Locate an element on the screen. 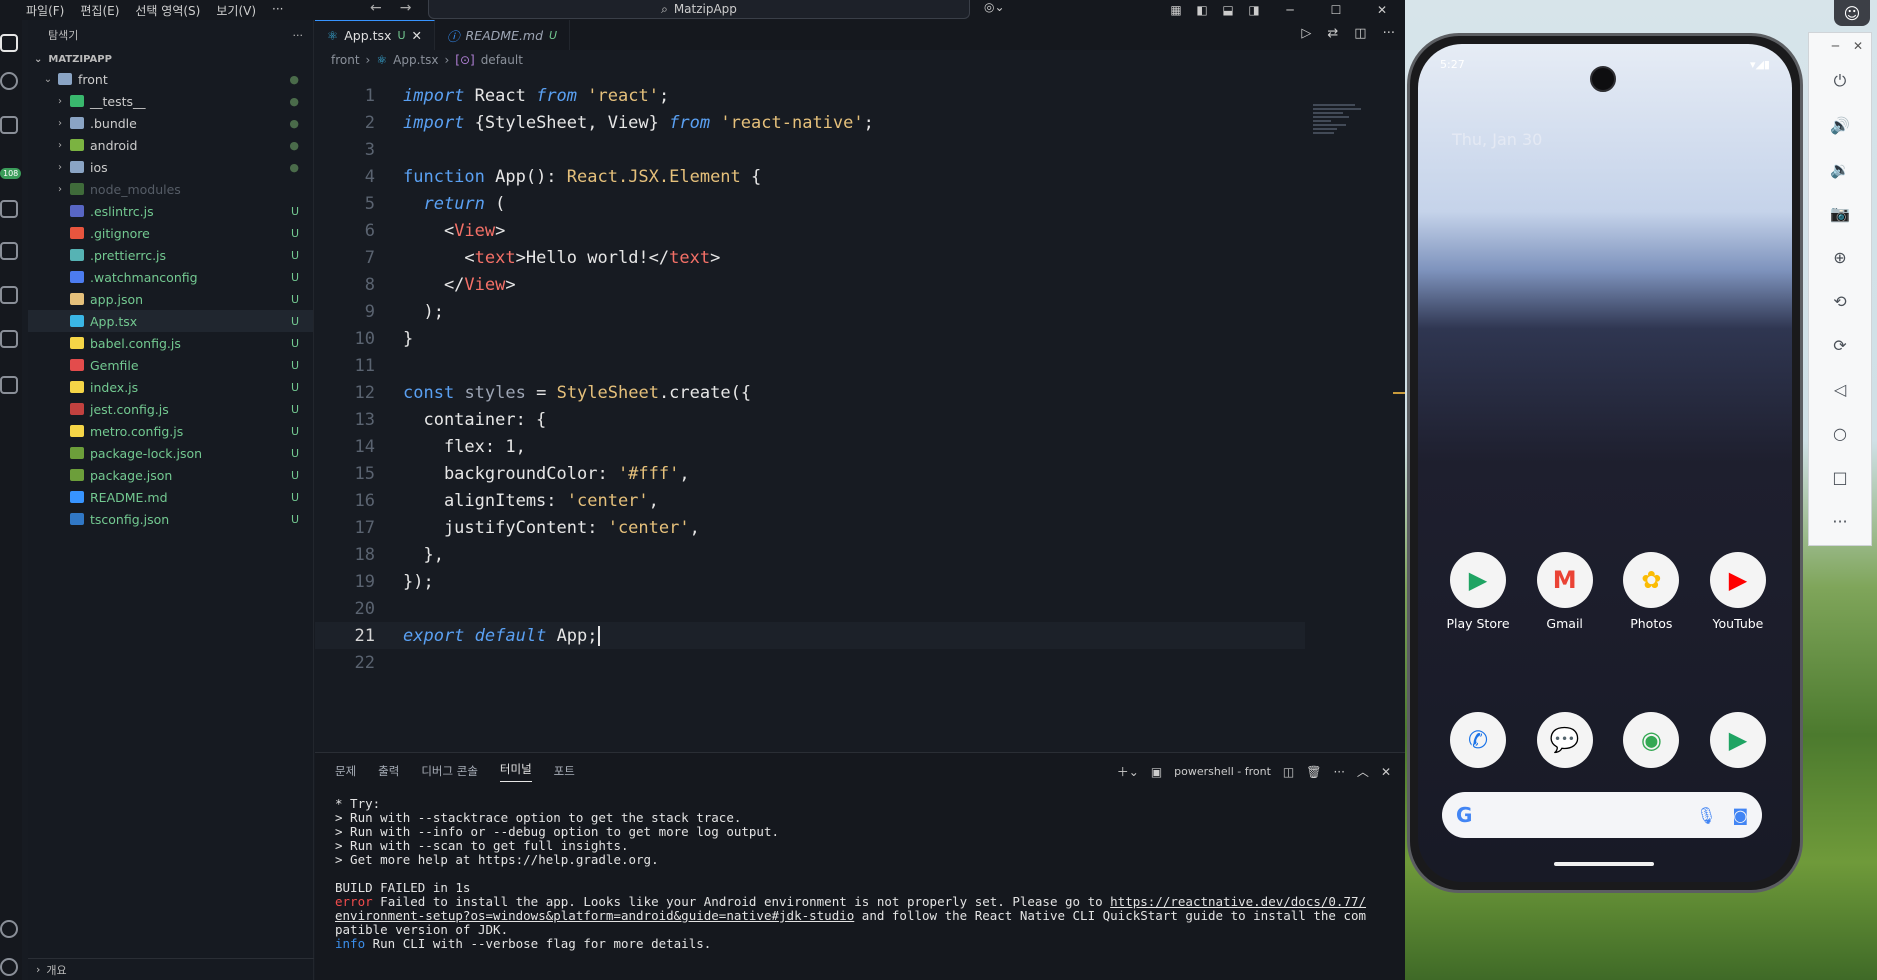  minimize-button: ─ is located at coordinates (1290, 10).